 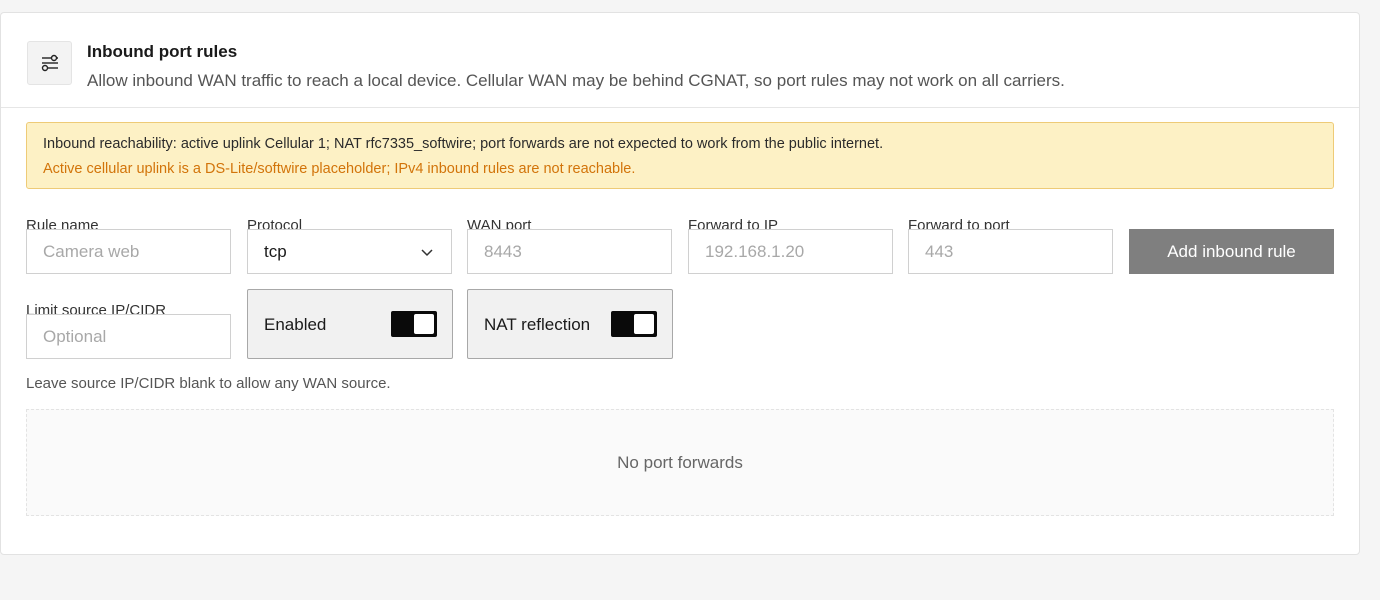 I want to click on nat-reflection-toggle, so click(x=634, y=324).